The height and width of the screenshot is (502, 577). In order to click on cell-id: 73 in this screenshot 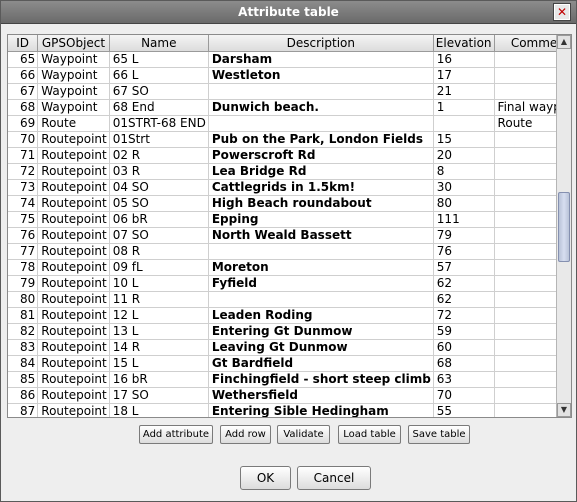, I will do `click(23, 187)`.